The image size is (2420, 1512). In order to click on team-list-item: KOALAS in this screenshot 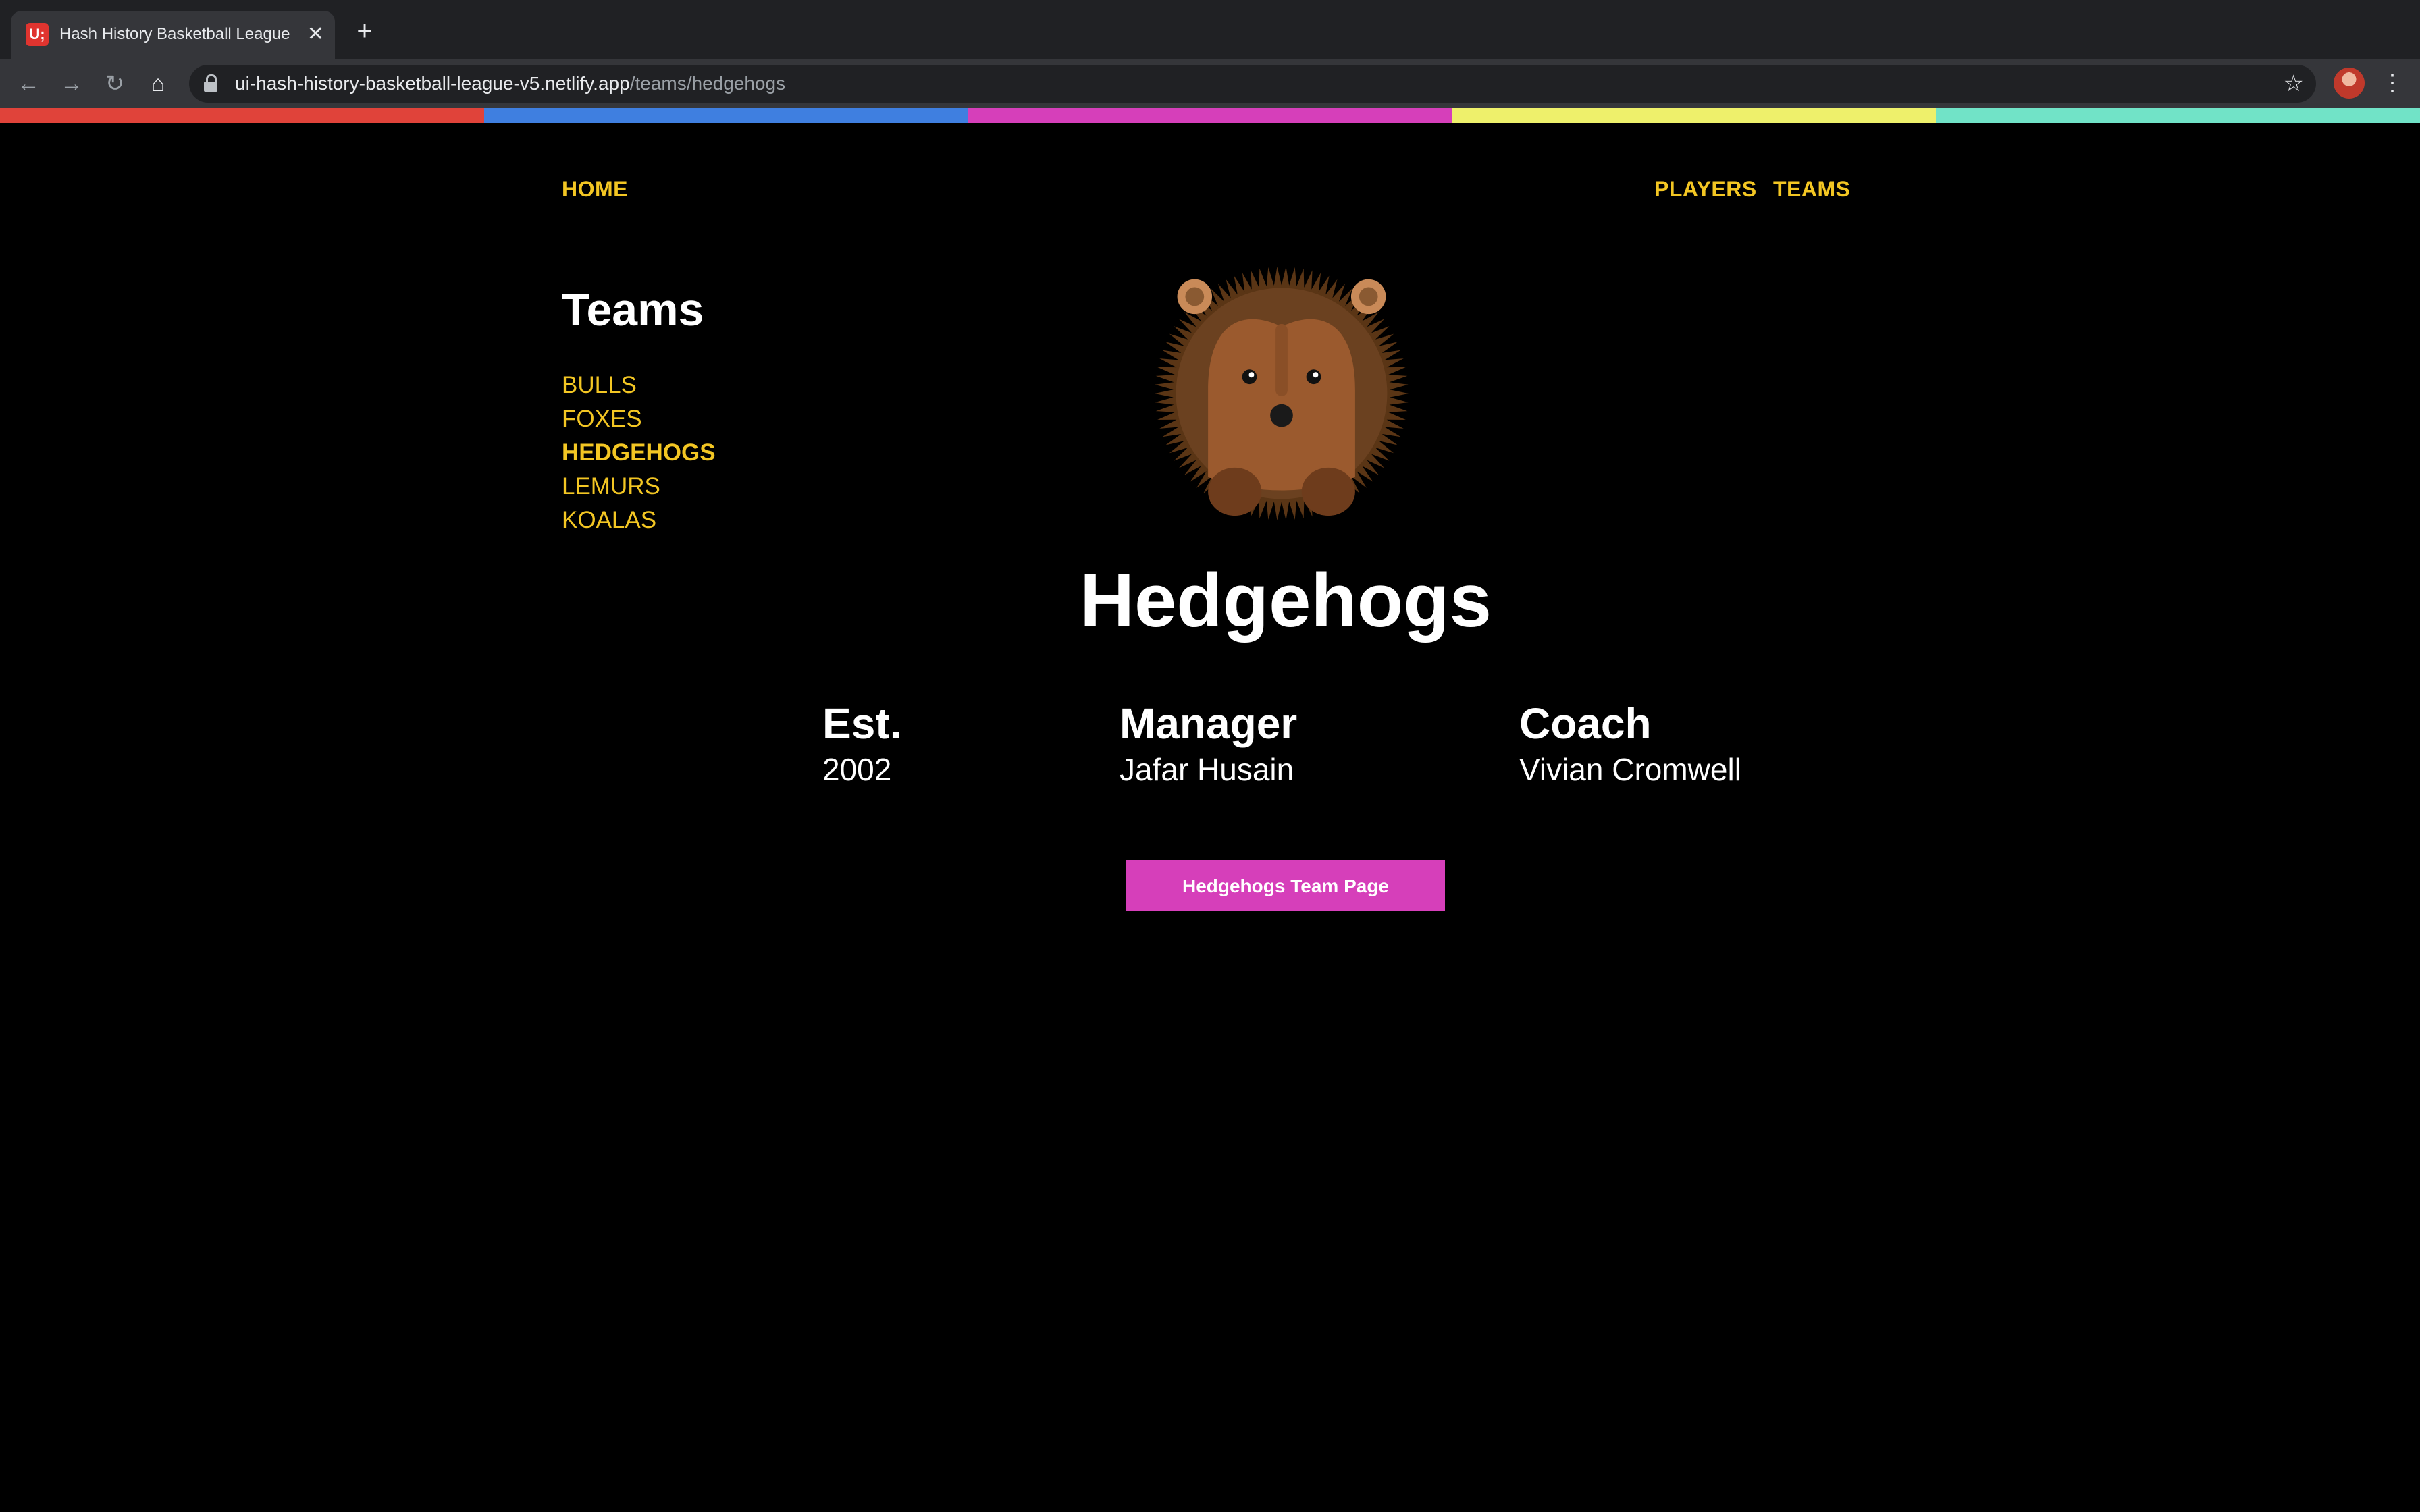, I will do `click(639, 520)`.